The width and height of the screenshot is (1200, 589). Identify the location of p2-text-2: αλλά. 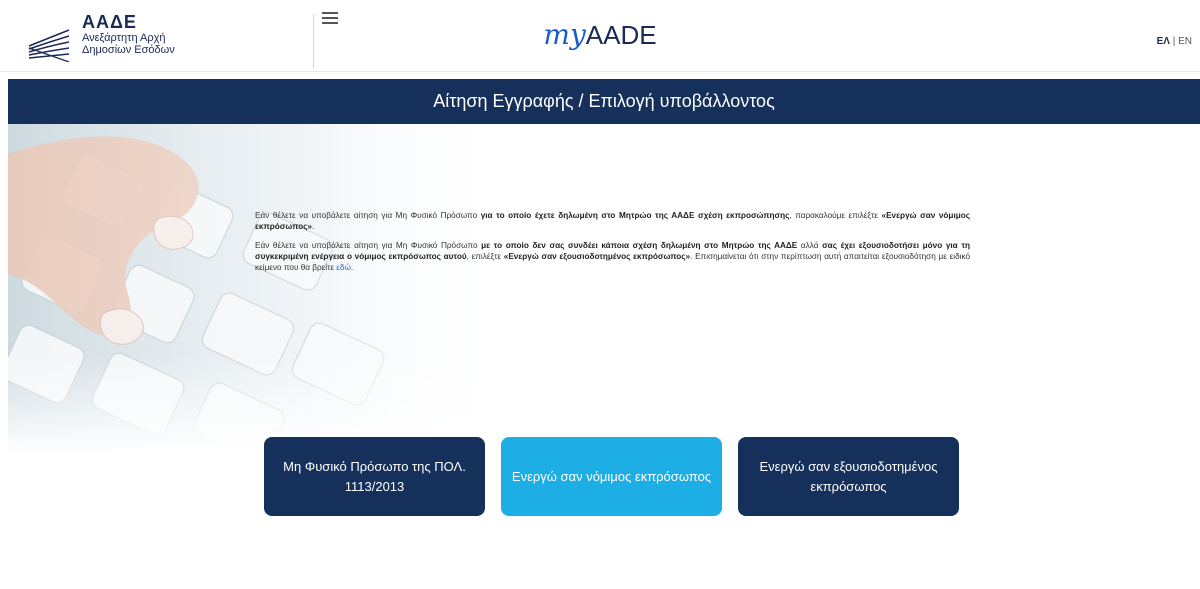
(810, 245).